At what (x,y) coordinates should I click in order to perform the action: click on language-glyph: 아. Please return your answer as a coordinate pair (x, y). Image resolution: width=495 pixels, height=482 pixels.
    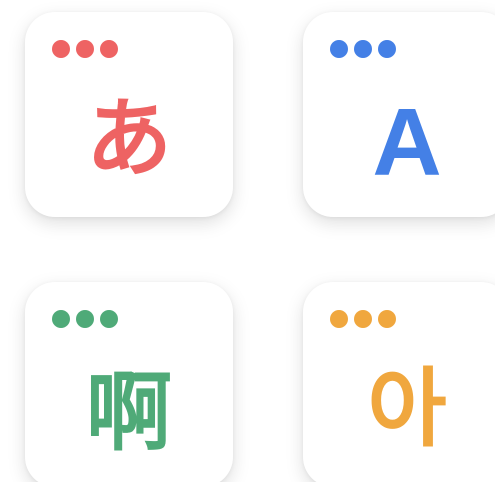
    Looking at the image, I should click on (407, 409).